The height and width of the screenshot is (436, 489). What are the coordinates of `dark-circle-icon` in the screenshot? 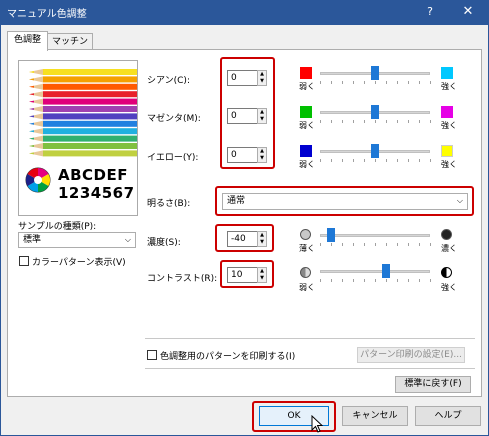 It's located at (446, 234).